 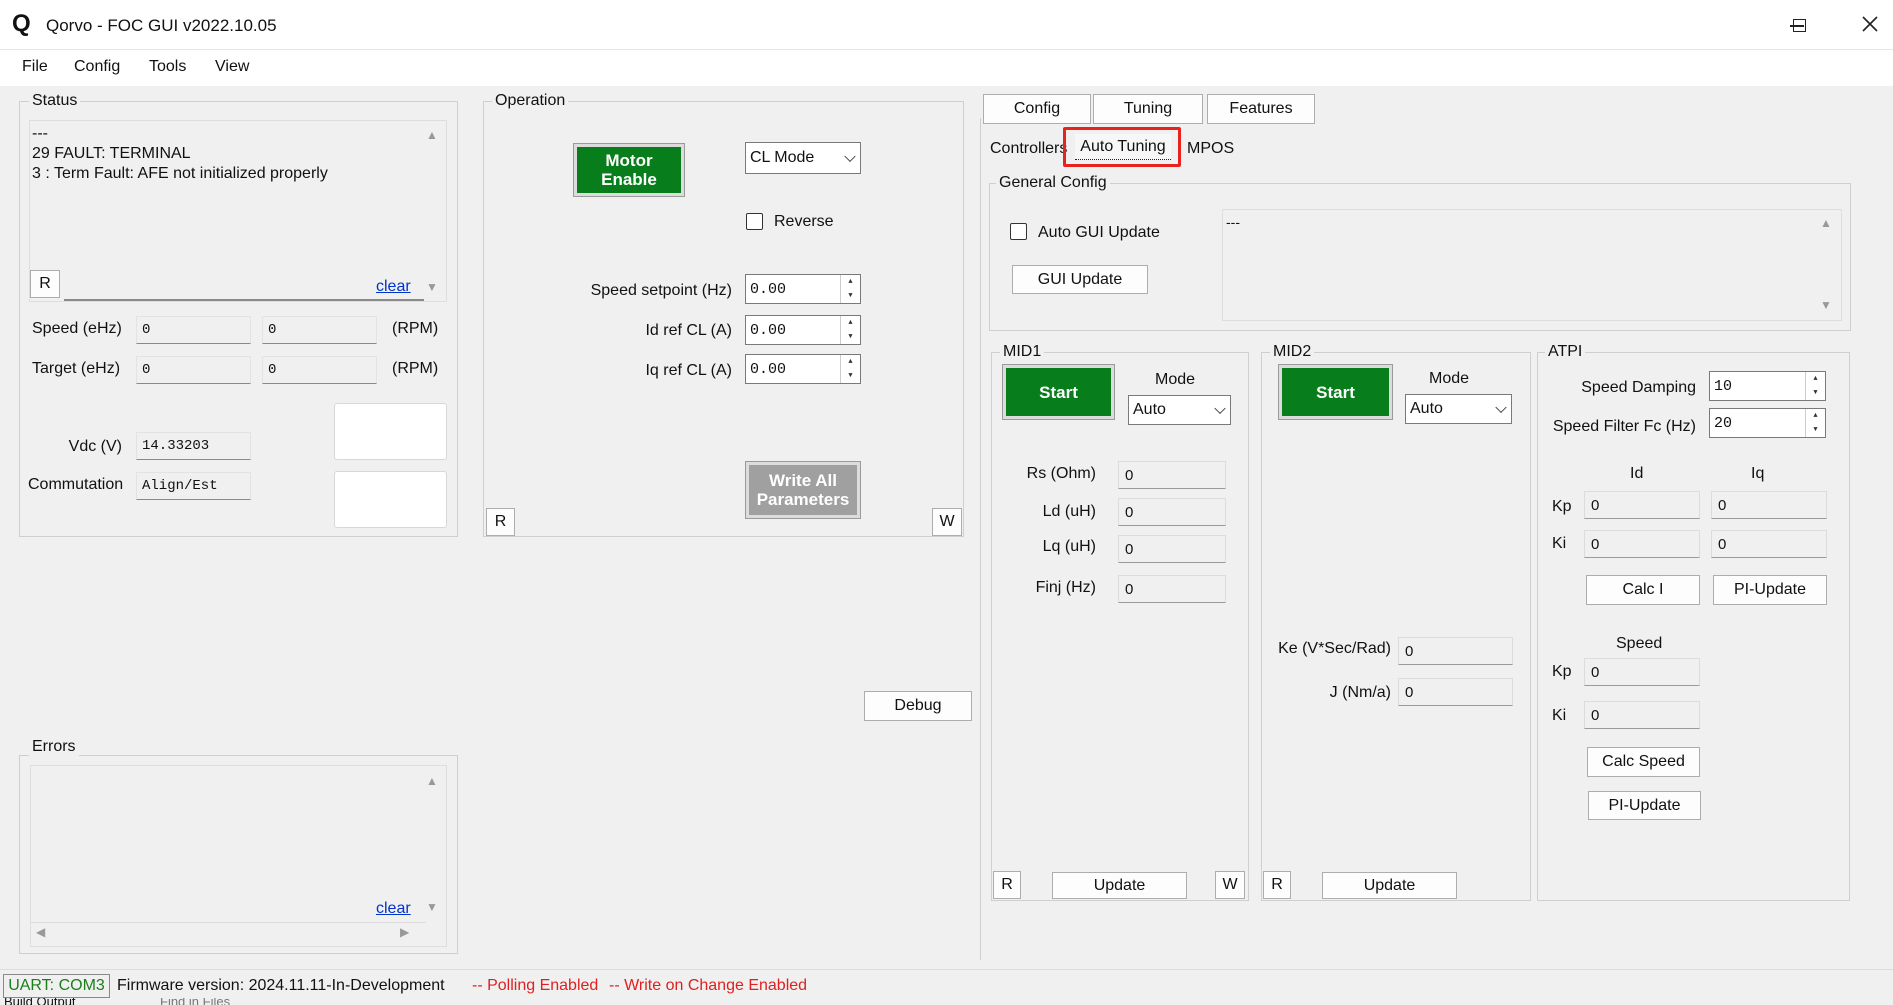 I want to click on commutation-label: Commutation, so click(x=76, y=484).